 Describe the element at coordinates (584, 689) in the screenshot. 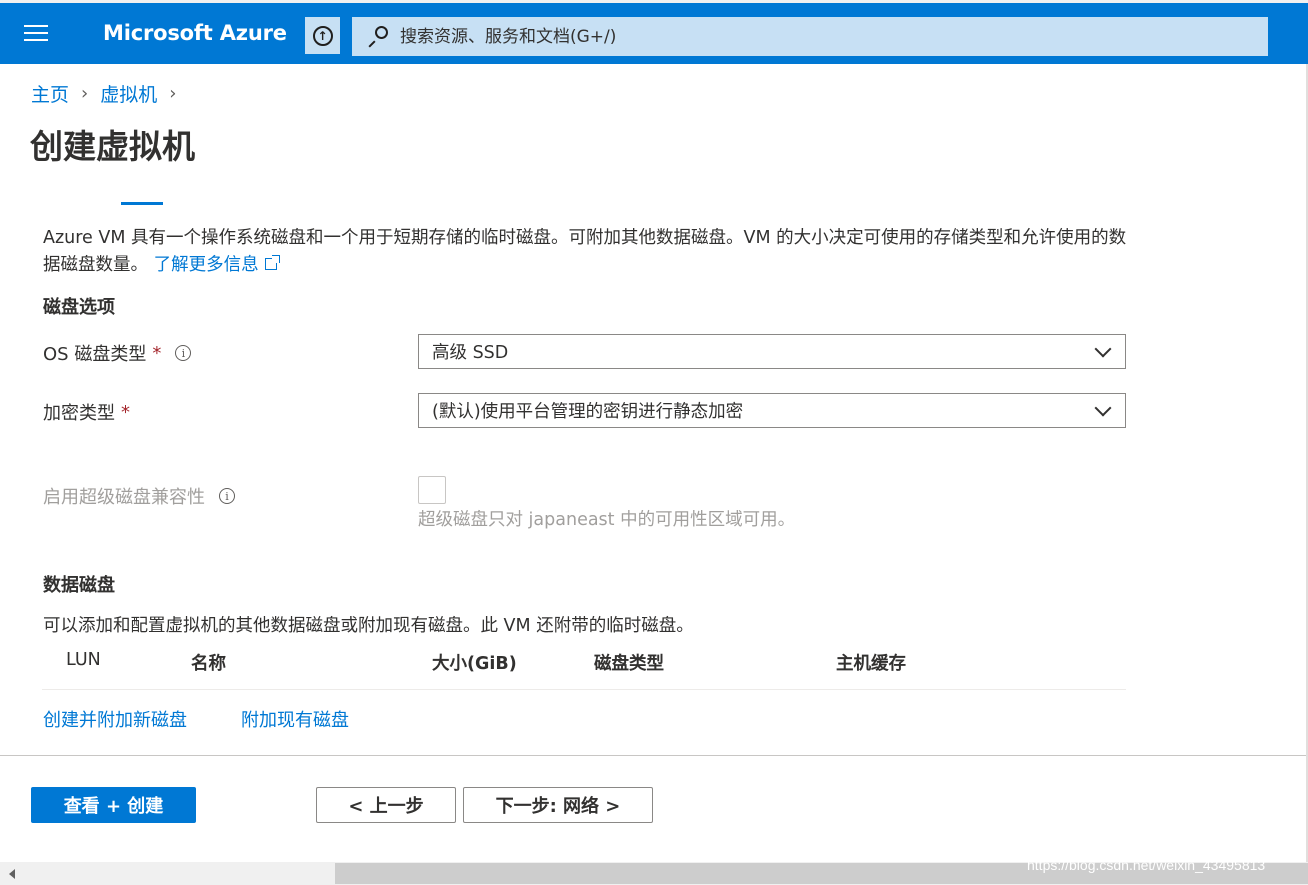

I see `table-divider` at that location.